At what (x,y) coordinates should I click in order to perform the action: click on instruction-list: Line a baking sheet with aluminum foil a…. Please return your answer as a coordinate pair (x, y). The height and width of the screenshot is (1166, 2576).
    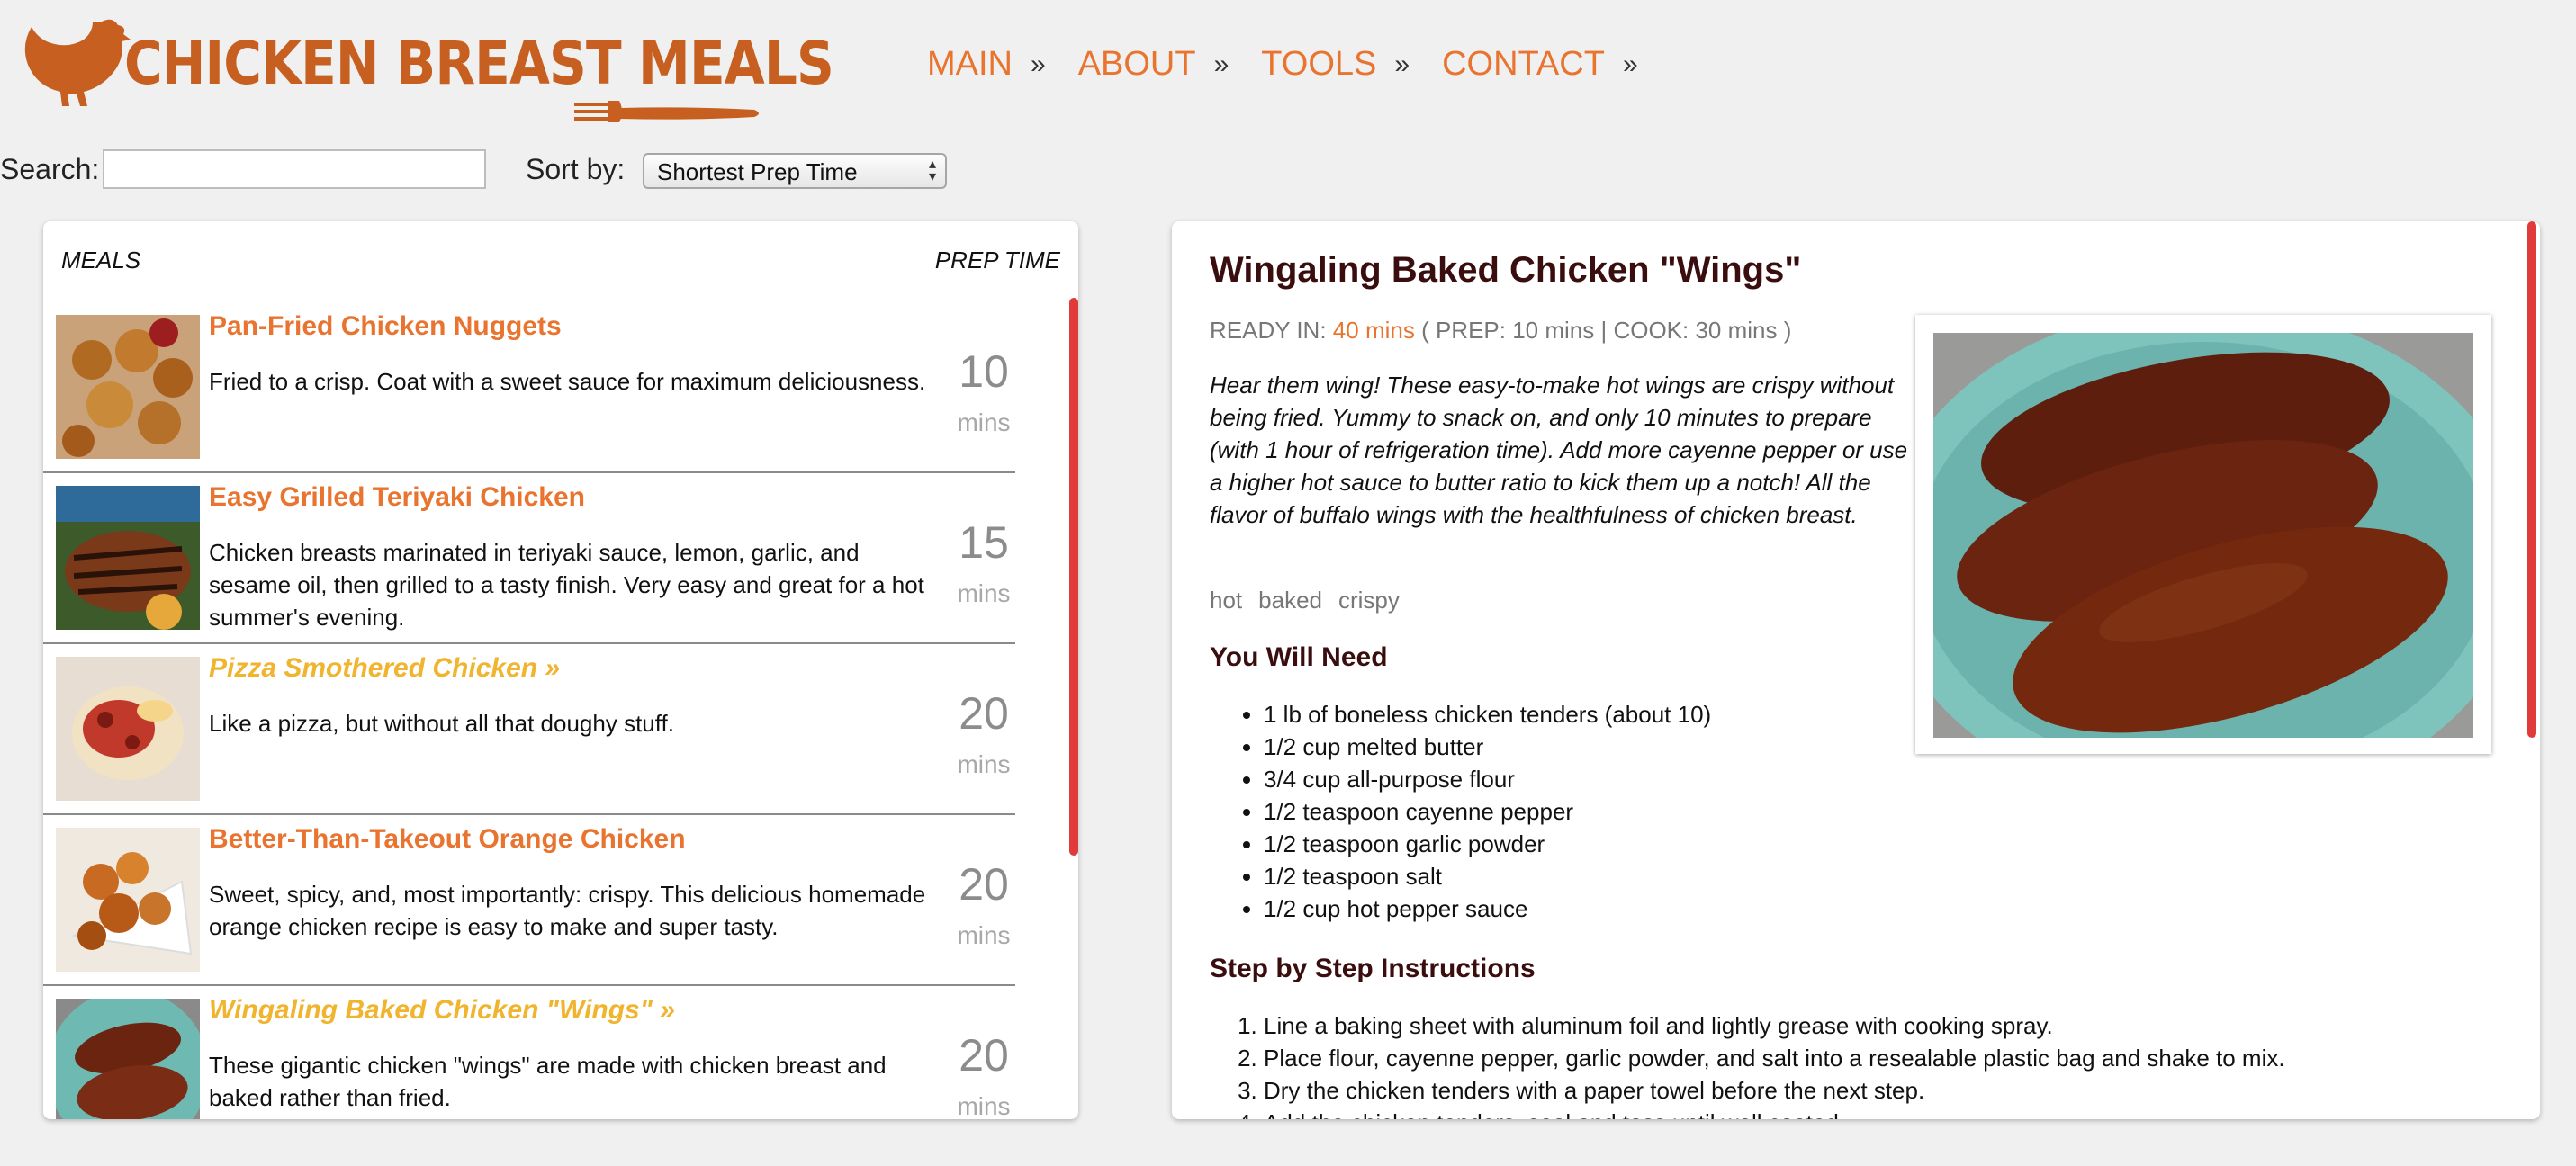
    Looking at the image, I should click on (1830, 1064).